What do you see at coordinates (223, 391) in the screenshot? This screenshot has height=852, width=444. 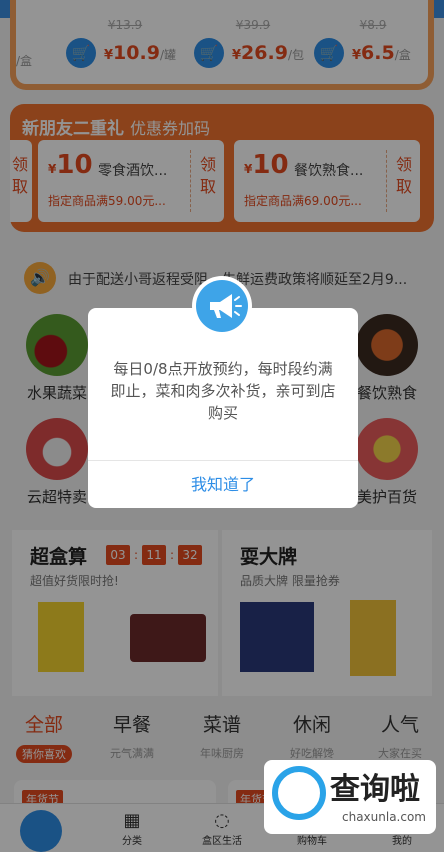 I see `dialog-message: 每日0/8点开放预约，每时段约满即止，菜和肉多次补货，亲可到店购买` at bounding box center [223, 391].